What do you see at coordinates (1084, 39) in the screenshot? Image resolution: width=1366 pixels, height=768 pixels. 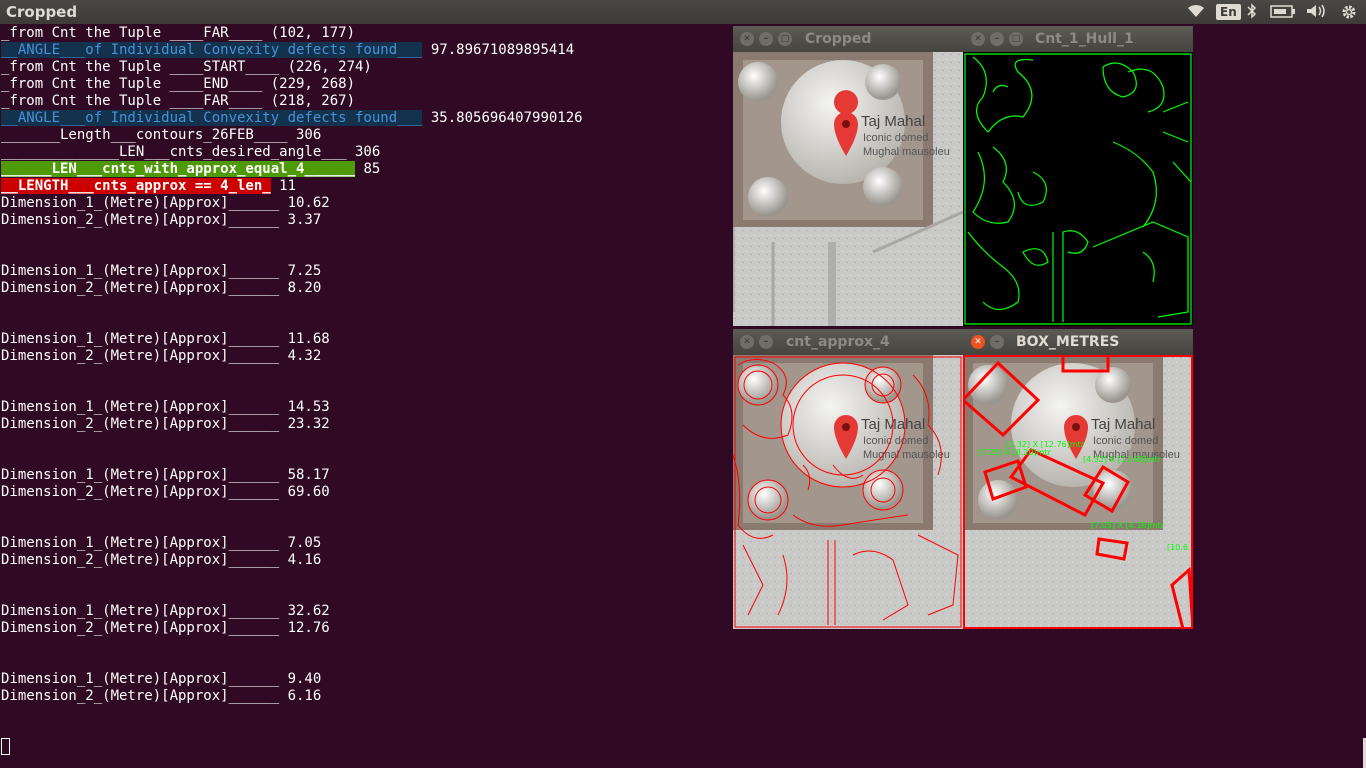 I see `window-title: Cnt_1_Hull_1` at bounding box center [1084, 39].